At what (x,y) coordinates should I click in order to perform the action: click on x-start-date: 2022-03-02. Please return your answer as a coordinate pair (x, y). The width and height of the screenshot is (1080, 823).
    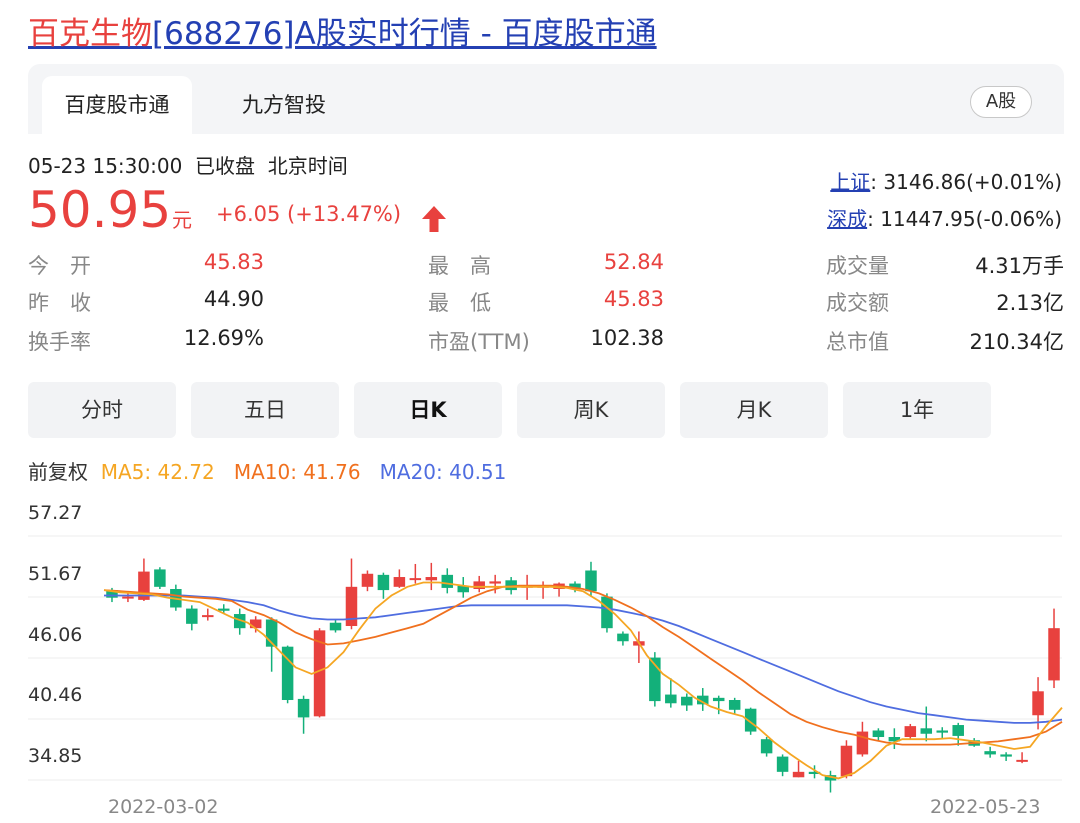
    Looking at the image, I should click on (163, 807).